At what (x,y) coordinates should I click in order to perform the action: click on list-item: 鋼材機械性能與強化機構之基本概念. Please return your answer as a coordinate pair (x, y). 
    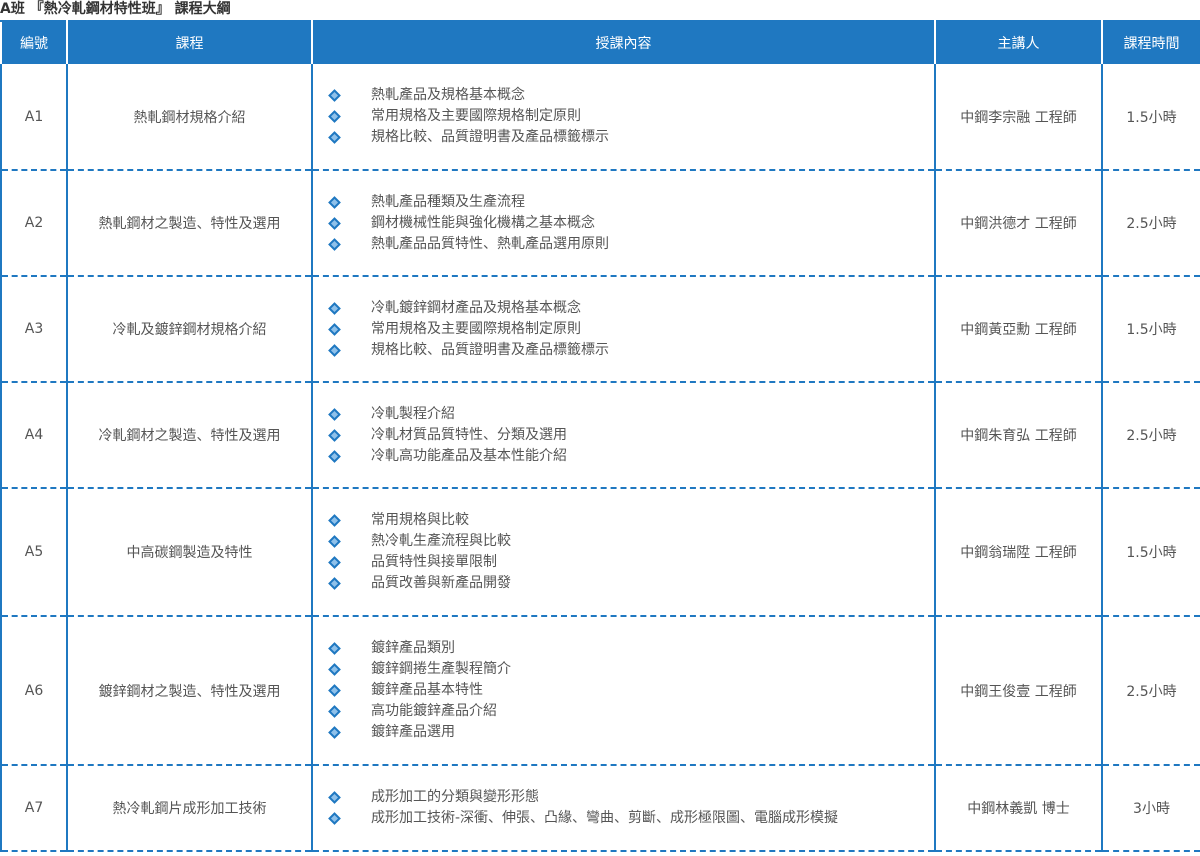
    Looking at the image, I should click on (630, 223).